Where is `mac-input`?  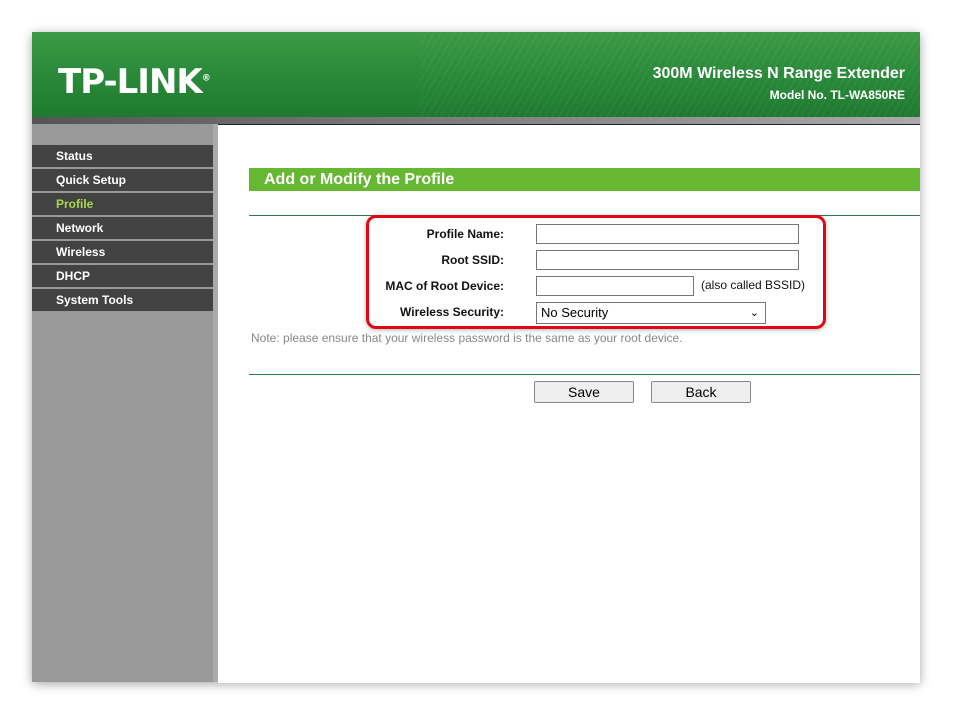 mac-input is located at coordinates (615, 286).